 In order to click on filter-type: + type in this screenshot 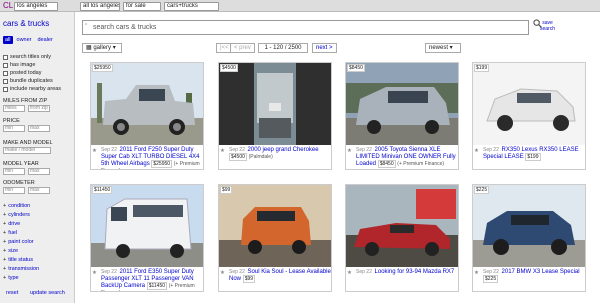, I will do `click(11, 278)`.